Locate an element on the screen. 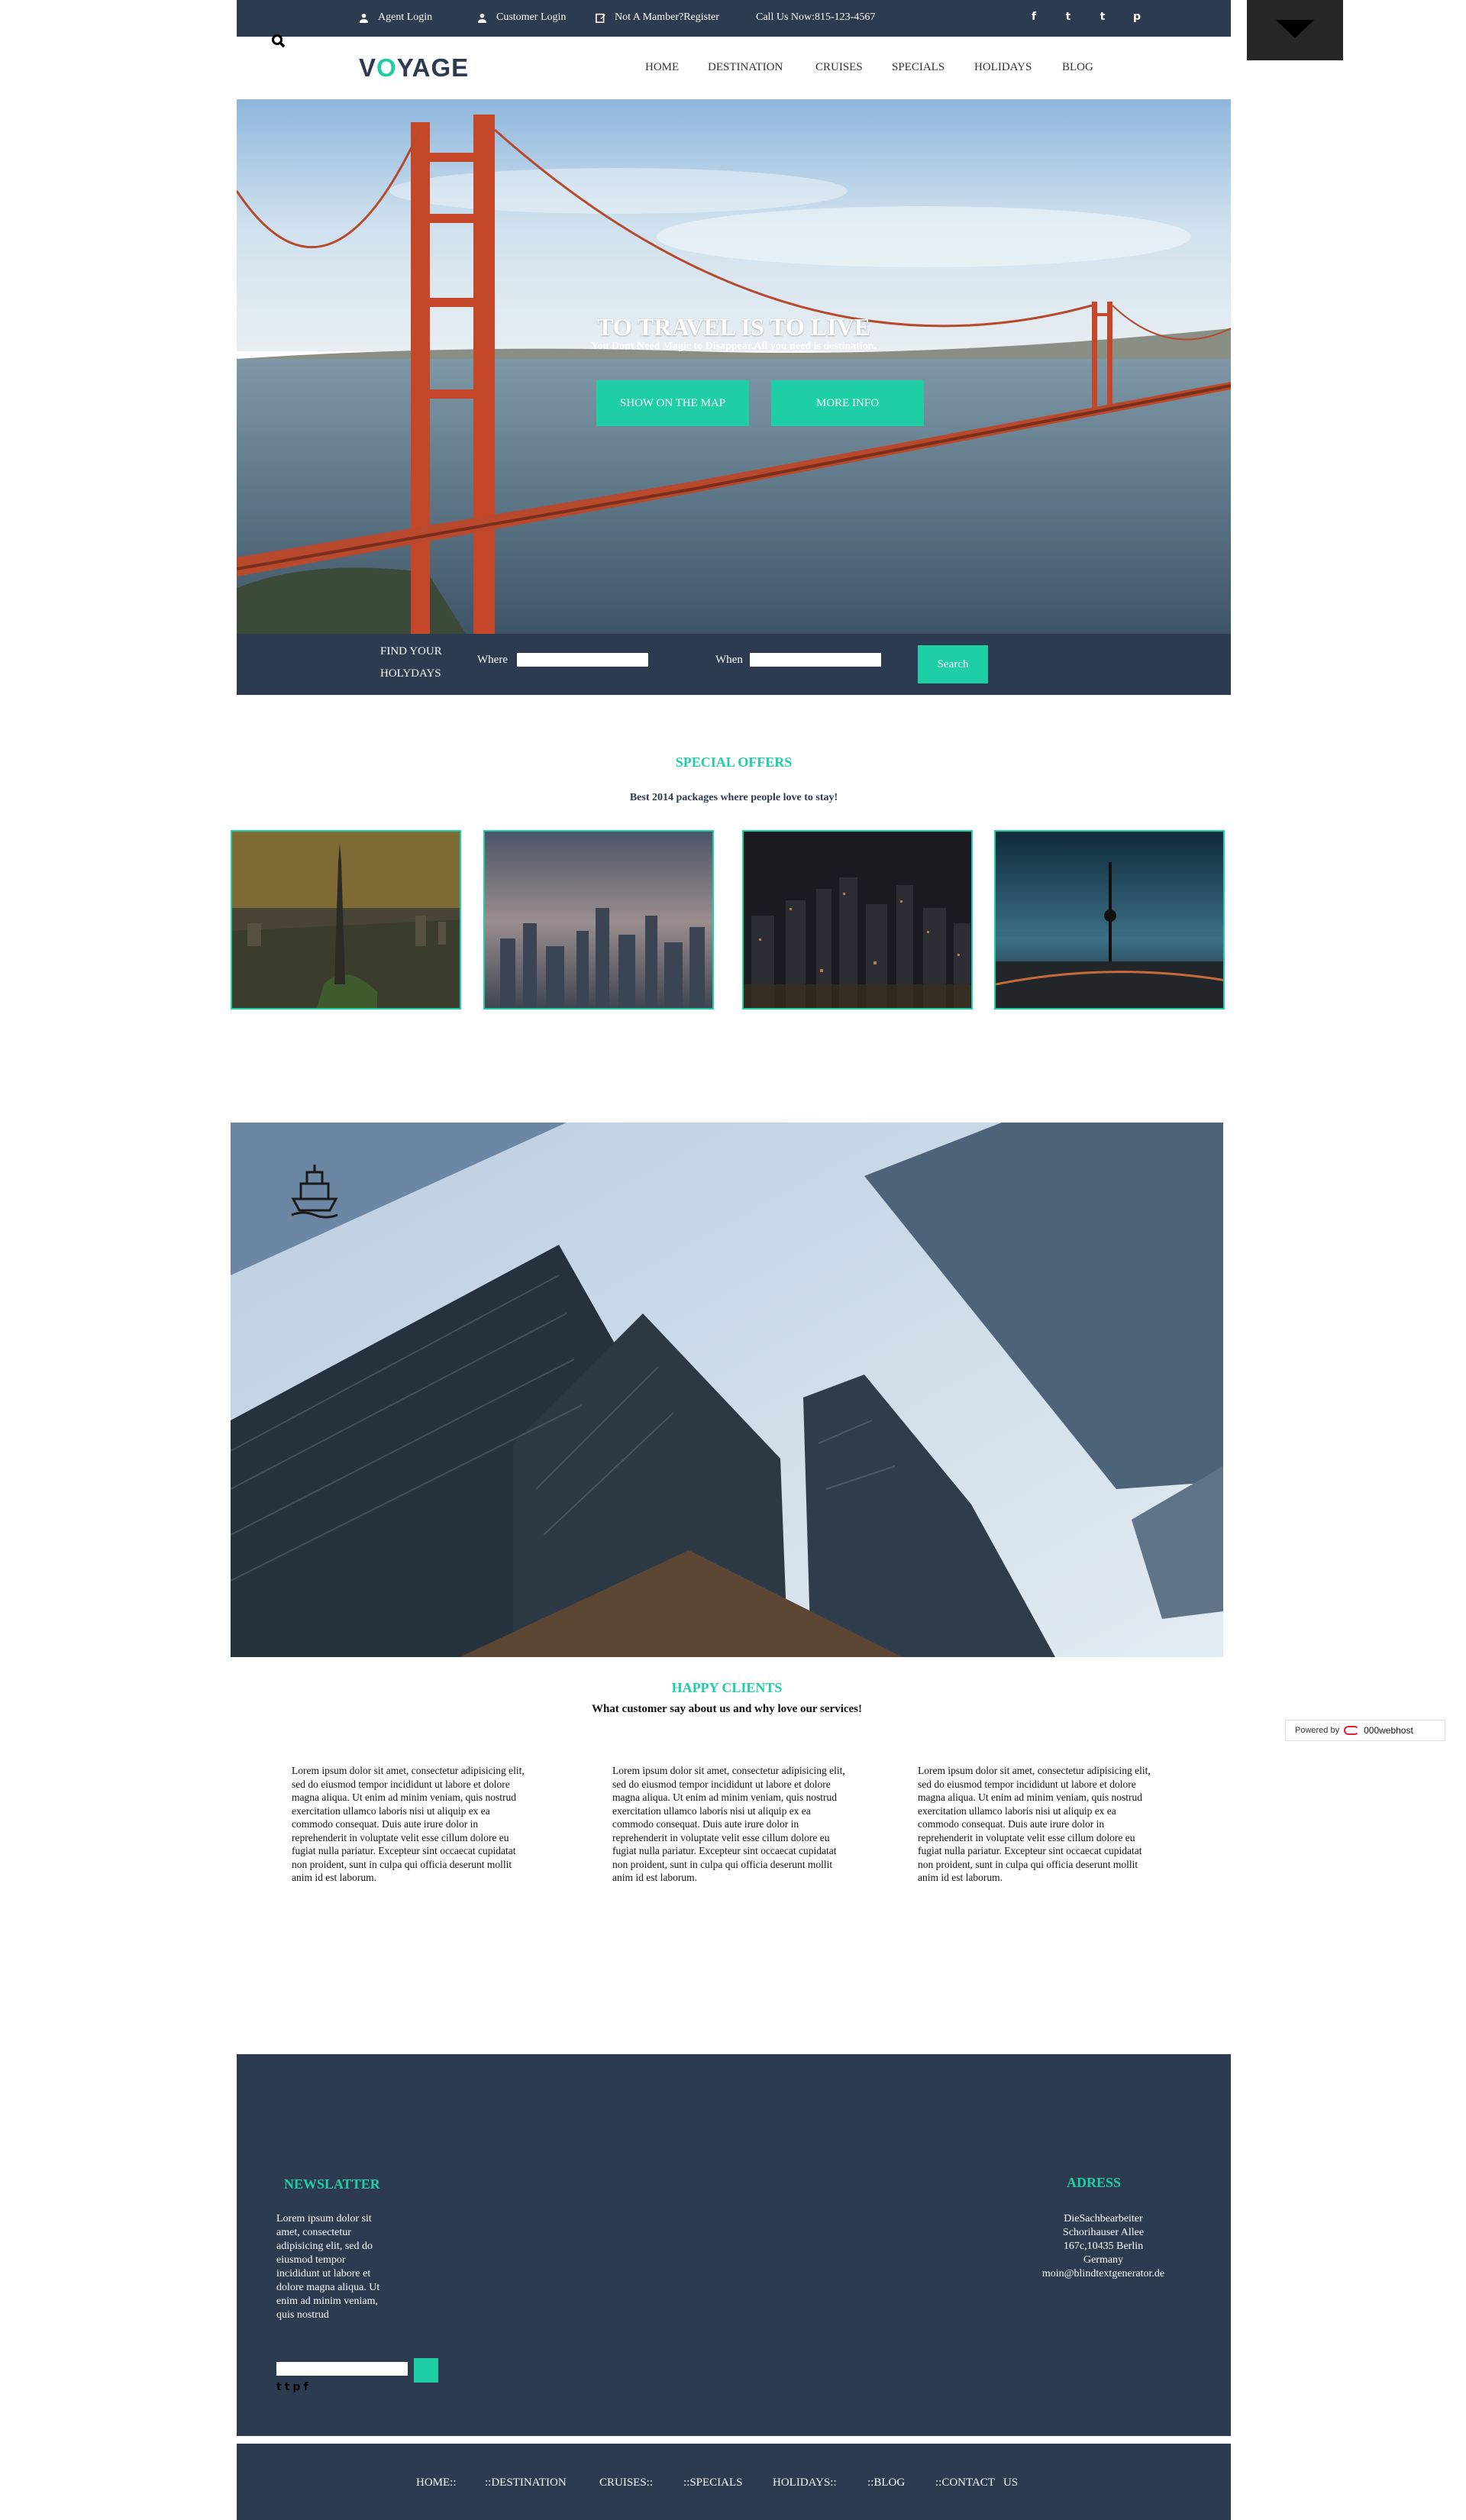 The width and height of the screenshot is (1466, 2520). nav-cruises: CRUISES is located at coordinates (839, 67).